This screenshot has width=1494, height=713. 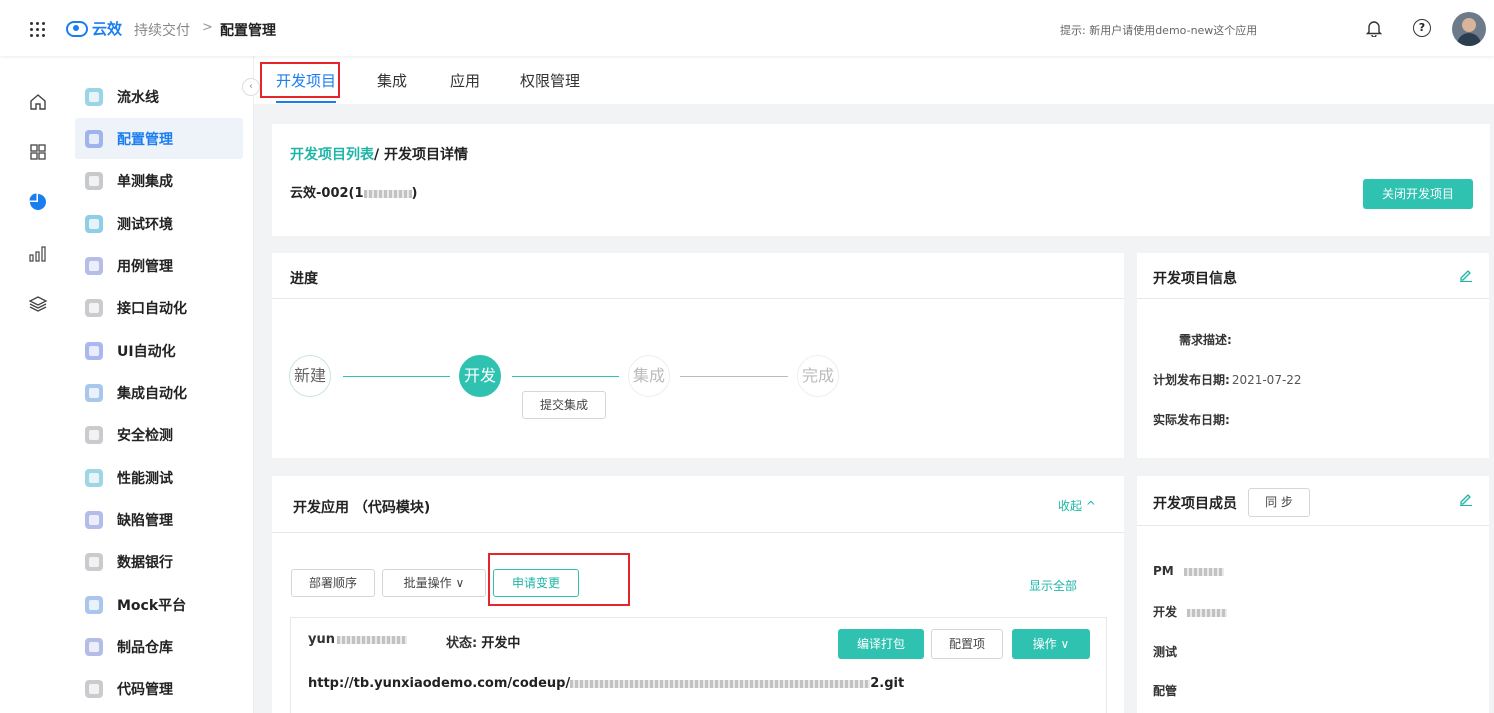 What do you see at coordinates (38, 30) in the screenshot?
I see `app-grid-icon` at bounding box center [38, 30].